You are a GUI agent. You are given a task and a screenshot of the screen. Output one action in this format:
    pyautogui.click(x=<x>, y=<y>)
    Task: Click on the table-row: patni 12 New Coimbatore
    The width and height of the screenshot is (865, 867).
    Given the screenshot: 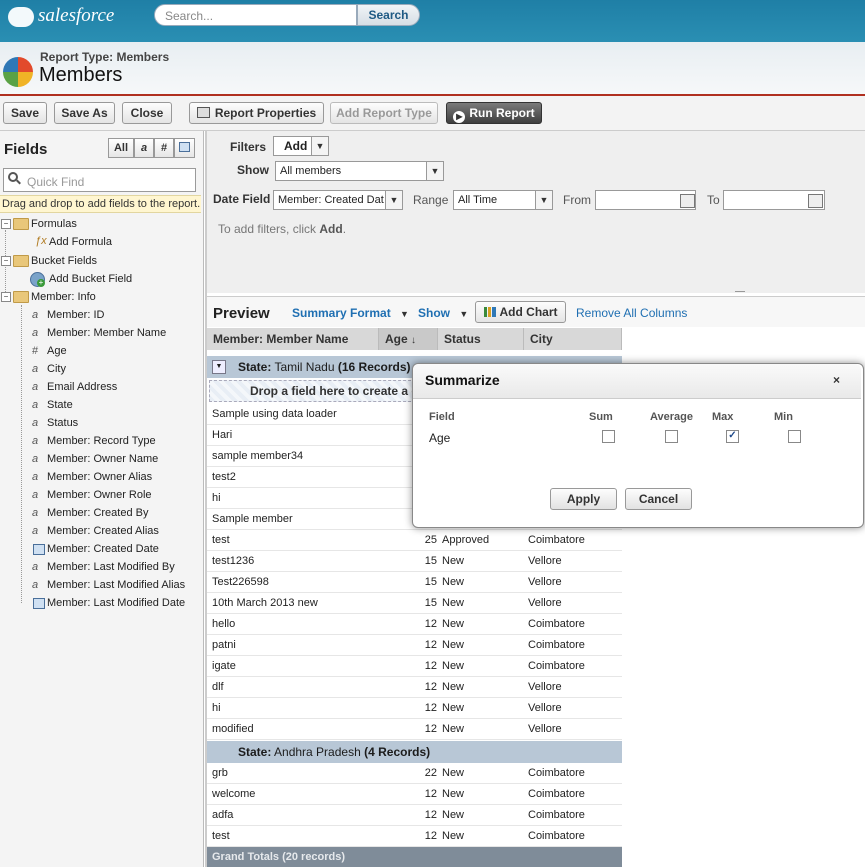 What is the action you would take?
    pyautogui.click(x=414, y=645)
    